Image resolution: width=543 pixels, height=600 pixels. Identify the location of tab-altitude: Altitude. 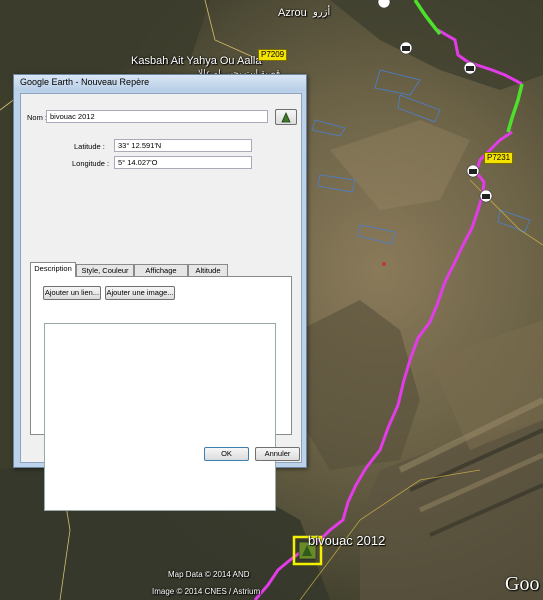
(208, 270).